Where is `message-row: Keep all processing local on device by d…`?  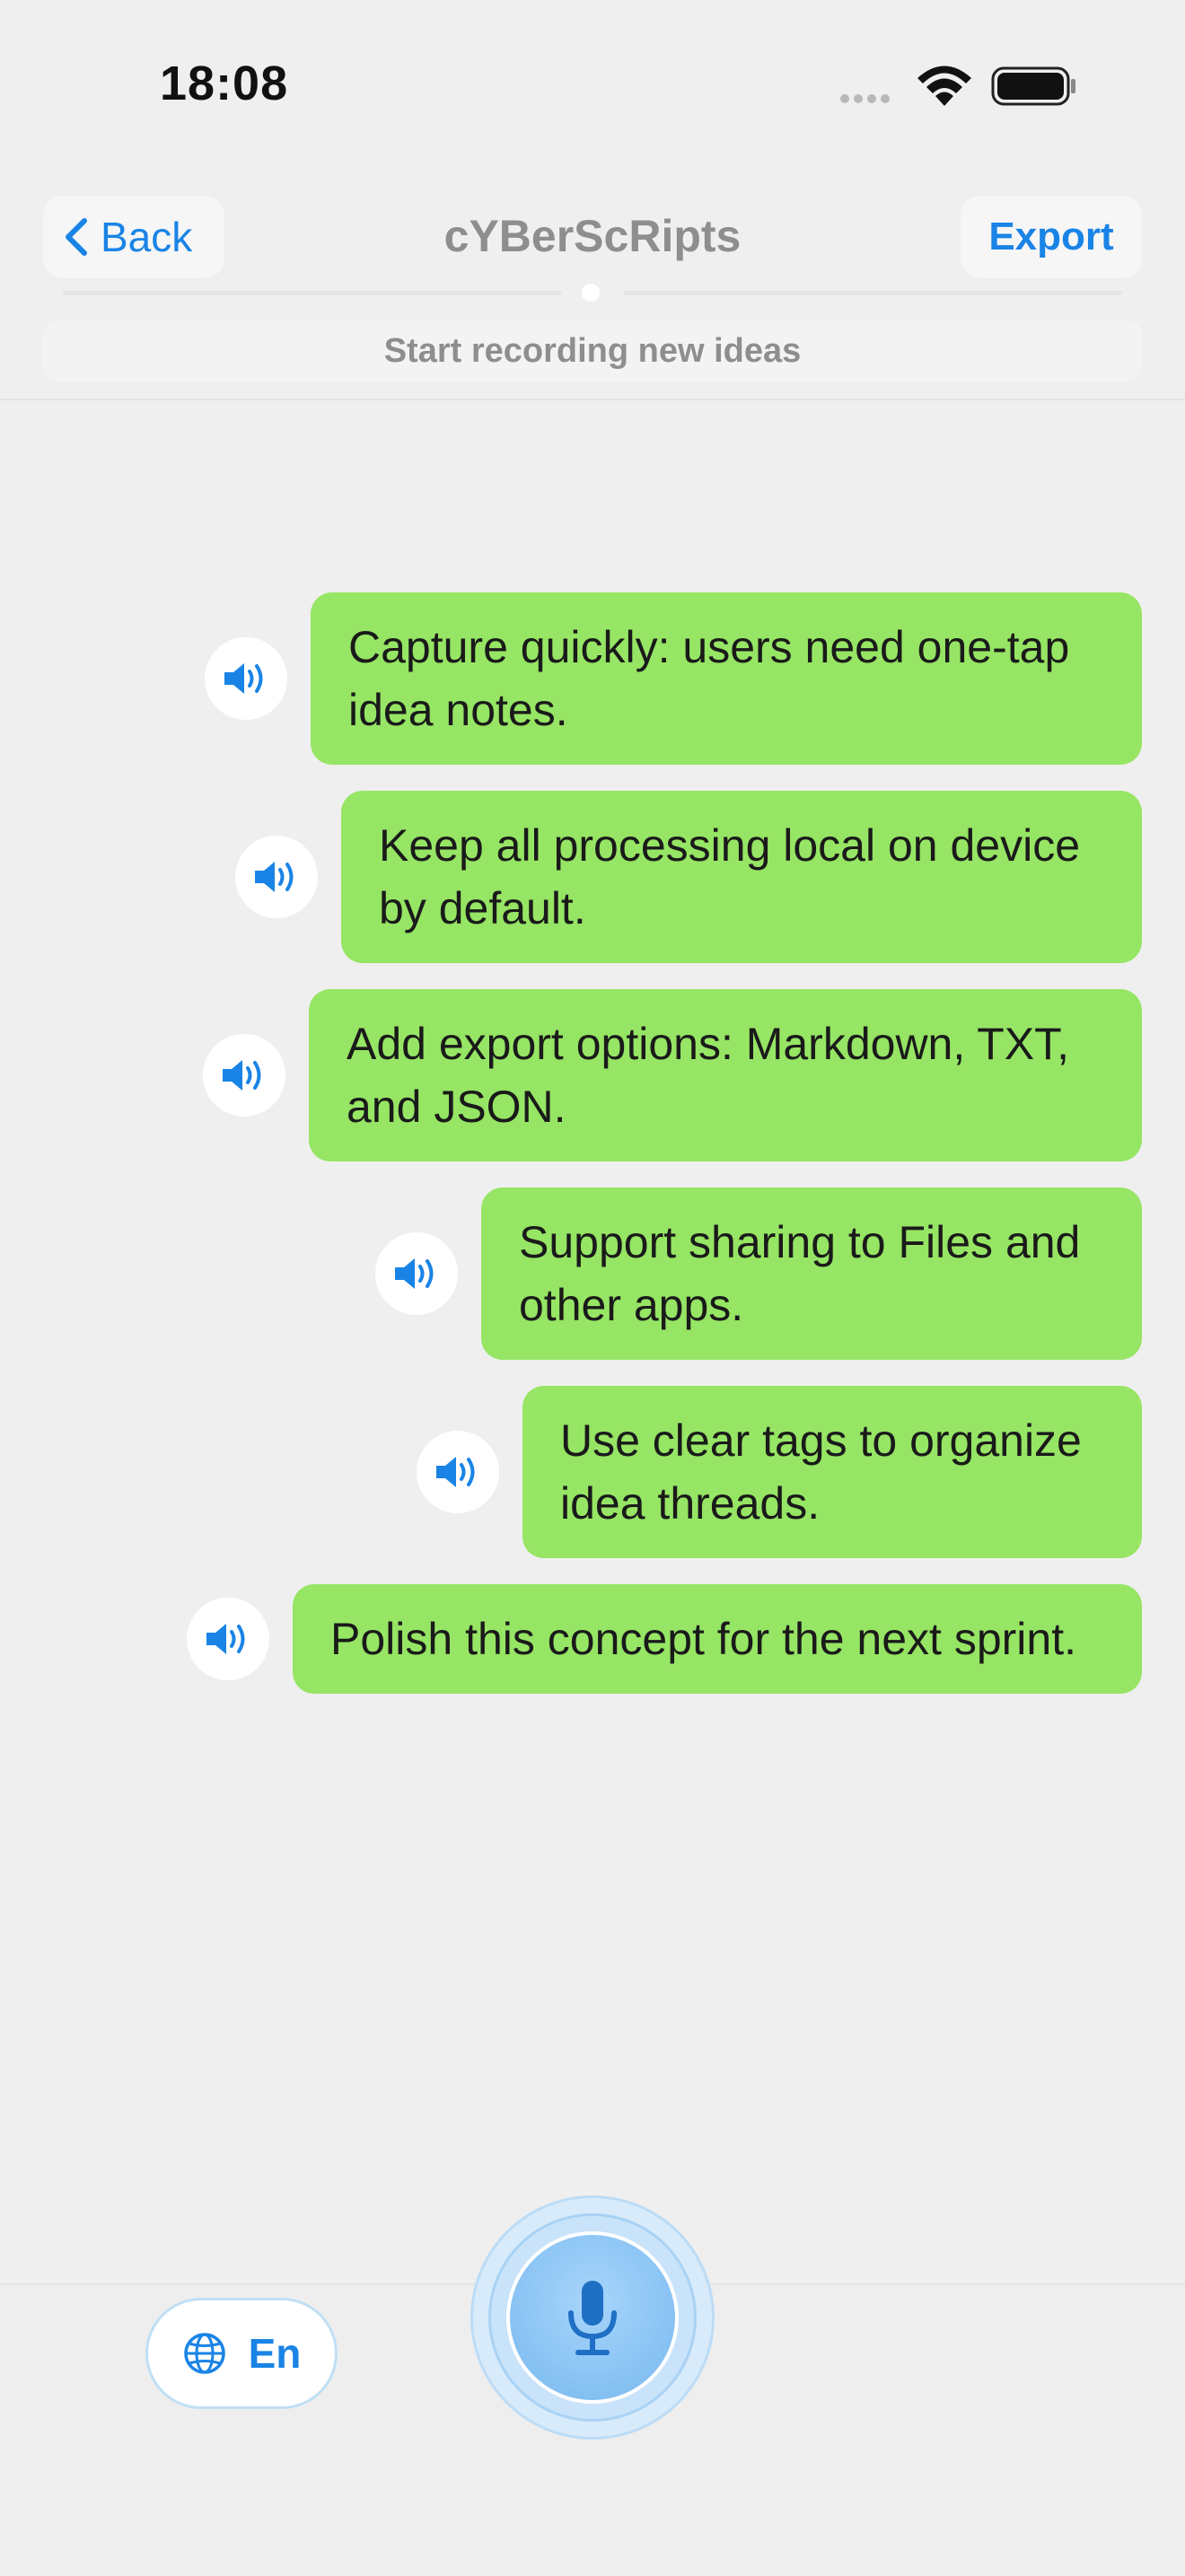 message-row: Keep all processing local on device by d… is located at coordinates (688, 877).